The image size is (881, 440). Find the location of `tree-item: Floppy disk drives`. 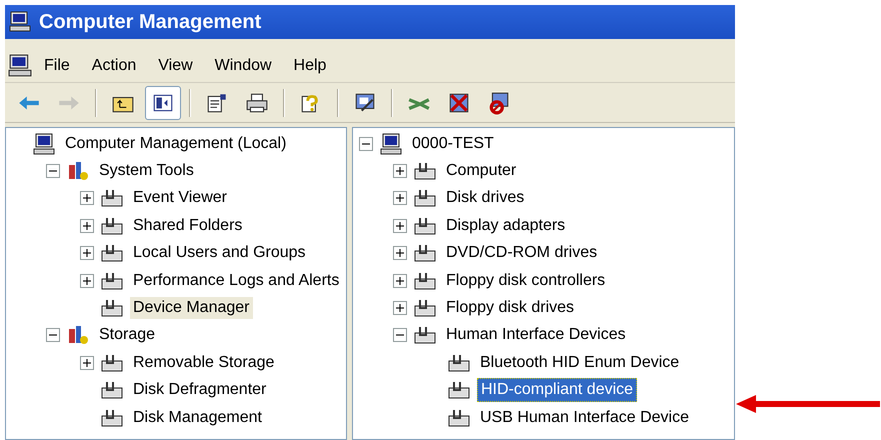

tree-item: Floppy disk drives is located at coordinates (510, 308).